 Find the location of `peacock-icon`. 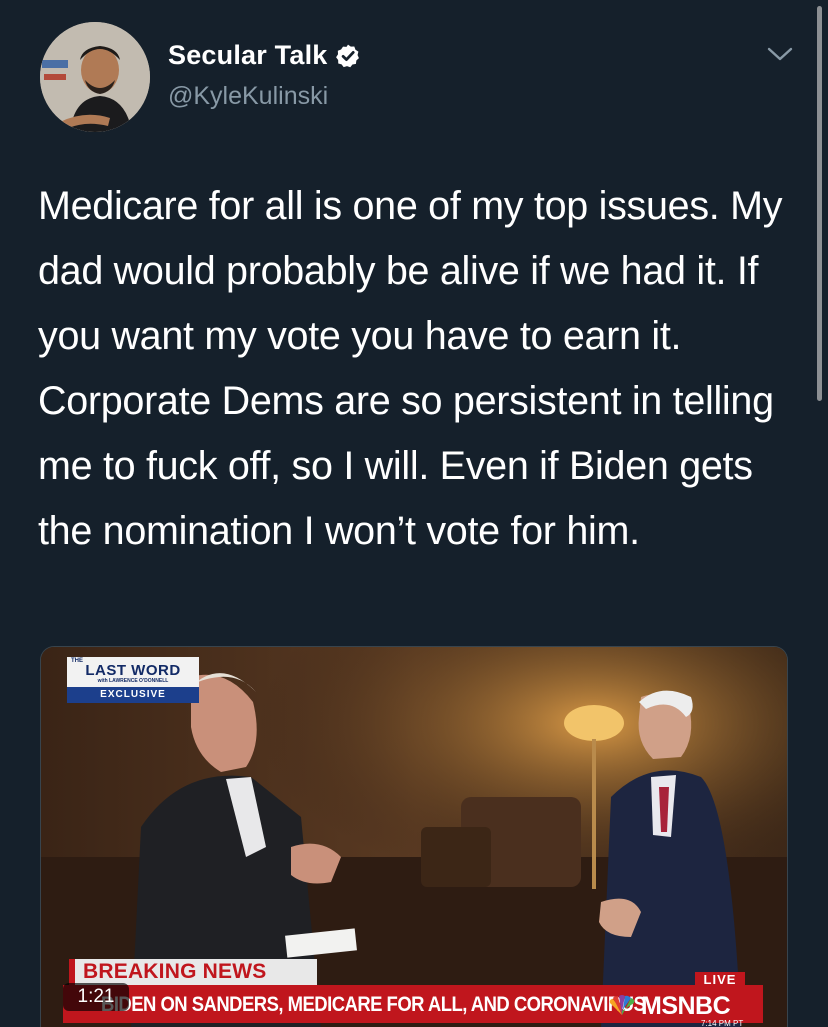

peacock-icon is located at coordinates (622, 1005).